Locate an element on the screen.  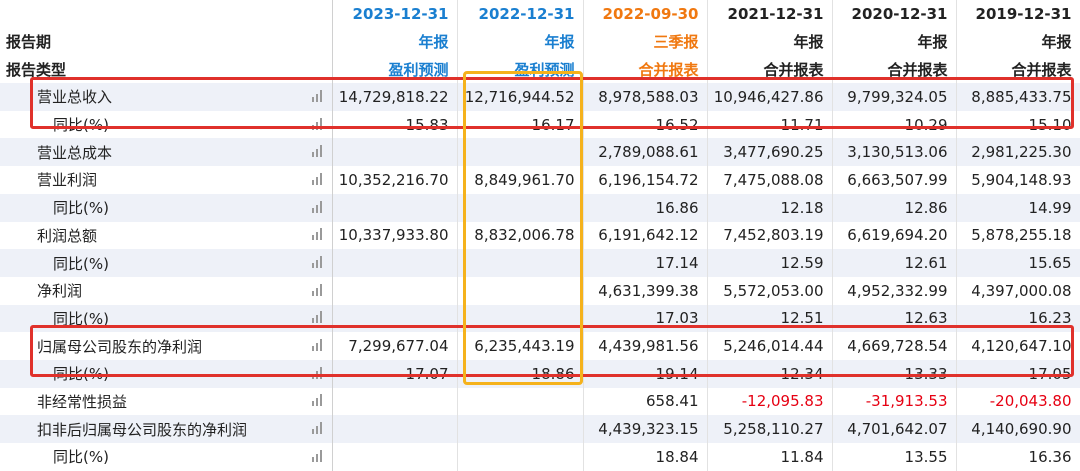
table-cell: 12.59 is located at coordinates (770, 263).